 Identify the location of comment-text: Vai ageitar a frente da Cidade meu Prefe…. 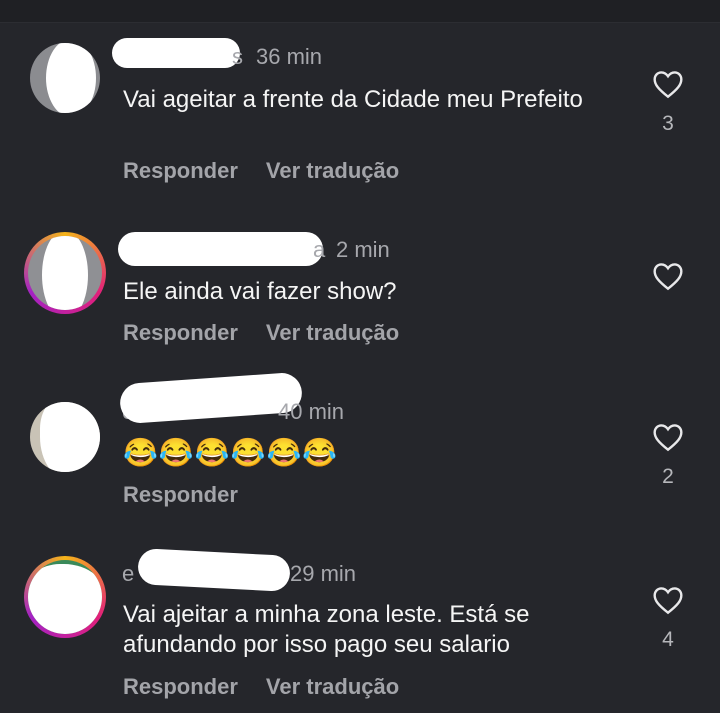
(353, 99).